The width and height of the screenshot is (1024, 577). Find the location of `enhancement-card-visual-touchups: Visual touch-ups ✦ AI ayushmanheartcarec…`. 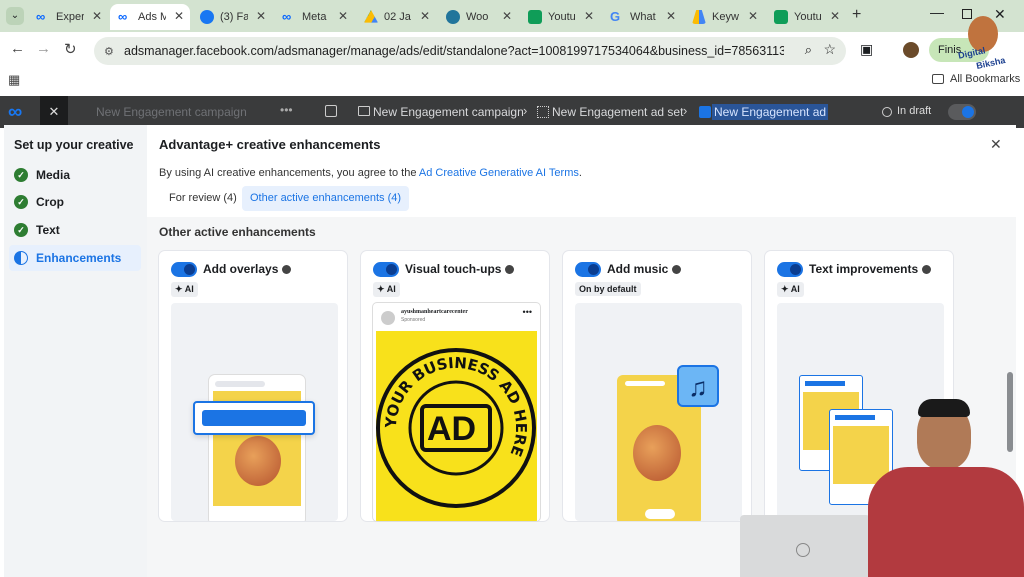

enhancement-card-visual-touchups: Visual touch-ups ✦ AI ayushmanheartcarec… is located at coordinates (455, 386).